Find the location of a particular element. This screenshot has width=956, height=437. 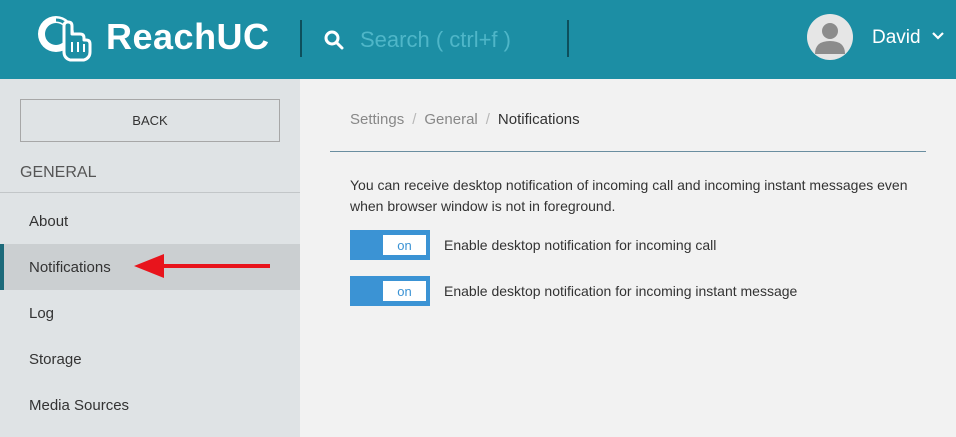

sidebar-item-label: Log is located at coordinates (42, 313).